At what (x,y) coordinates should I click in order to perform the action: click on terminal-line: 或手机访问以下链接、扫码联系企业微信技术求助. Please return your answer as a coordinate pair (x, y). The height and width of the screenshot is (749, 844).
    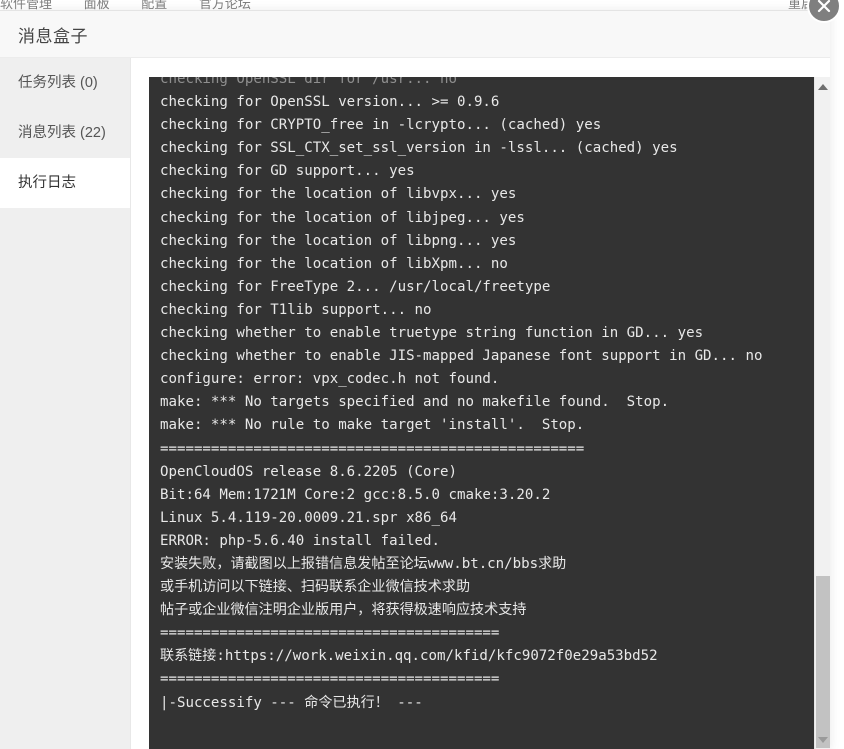
    Looking at the image, I should click on (315, 587).